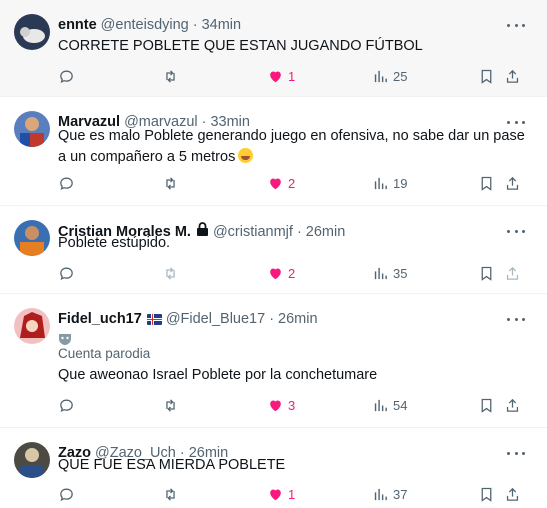 This screenshot has height=508, width=547. Describe the element at coordinates (389, 76) in the screenshot. I see `views-button: 25` at that location.